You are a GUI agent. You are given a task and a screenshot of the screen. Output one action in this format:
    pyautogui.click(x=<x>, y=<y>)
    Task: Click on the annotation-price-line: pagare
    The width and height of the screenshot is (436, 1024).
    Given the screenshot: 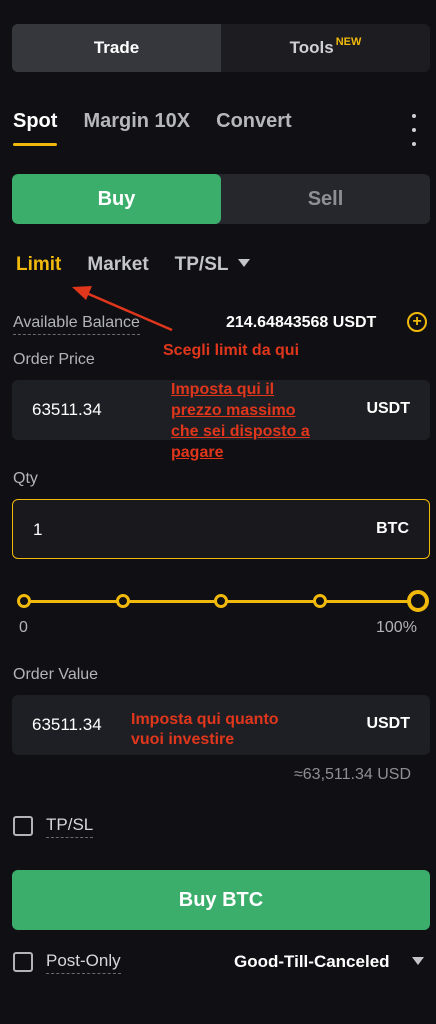 What is the action you would take?
    pyautogui.click(x=197, y=452)
    